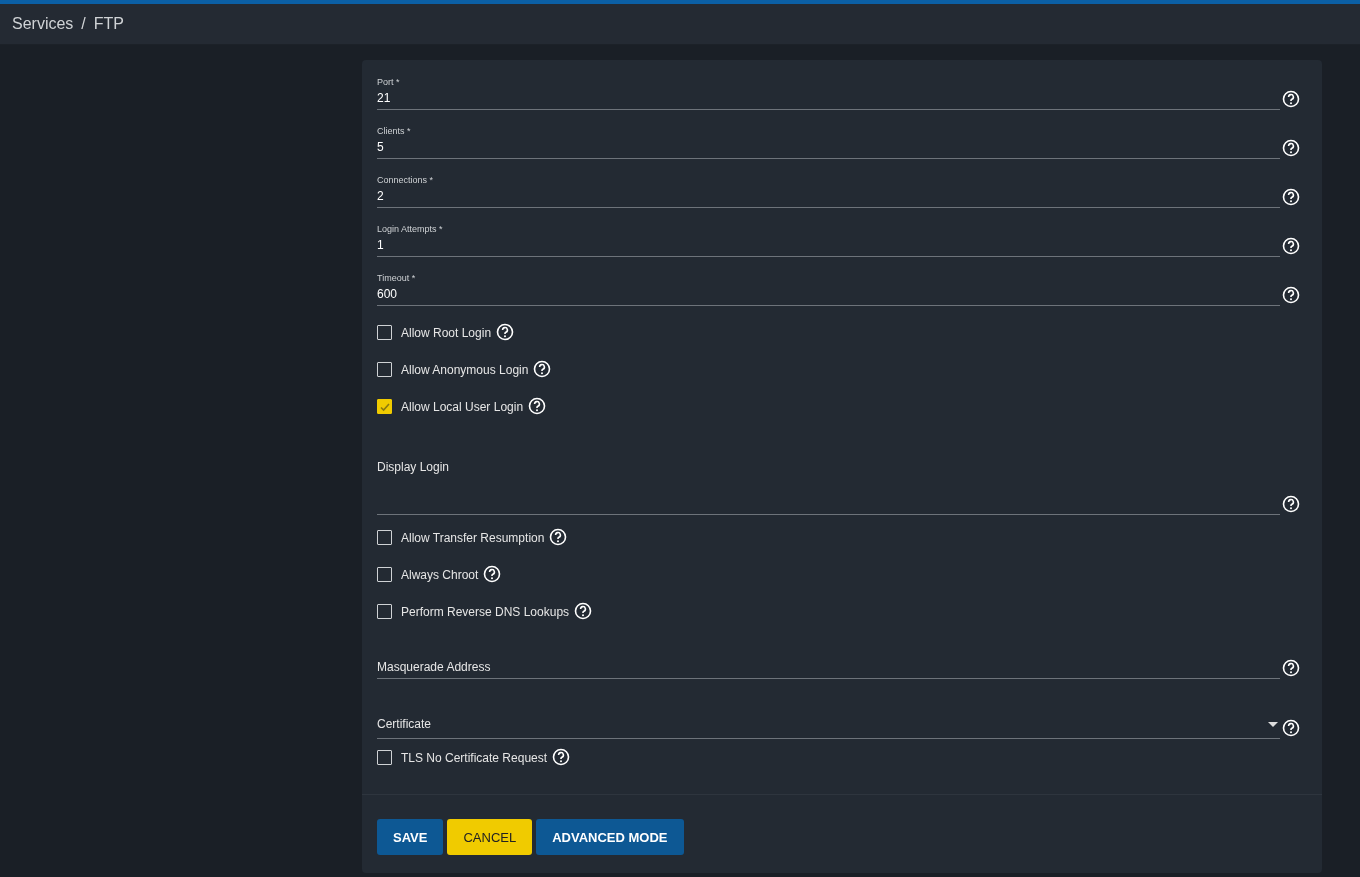 The width and height of the screenshot is (1360, 877). What do you see at coordinates (388, 294) in the screenshot?
I see `field-value: 600` at bounding box center [388, 294].